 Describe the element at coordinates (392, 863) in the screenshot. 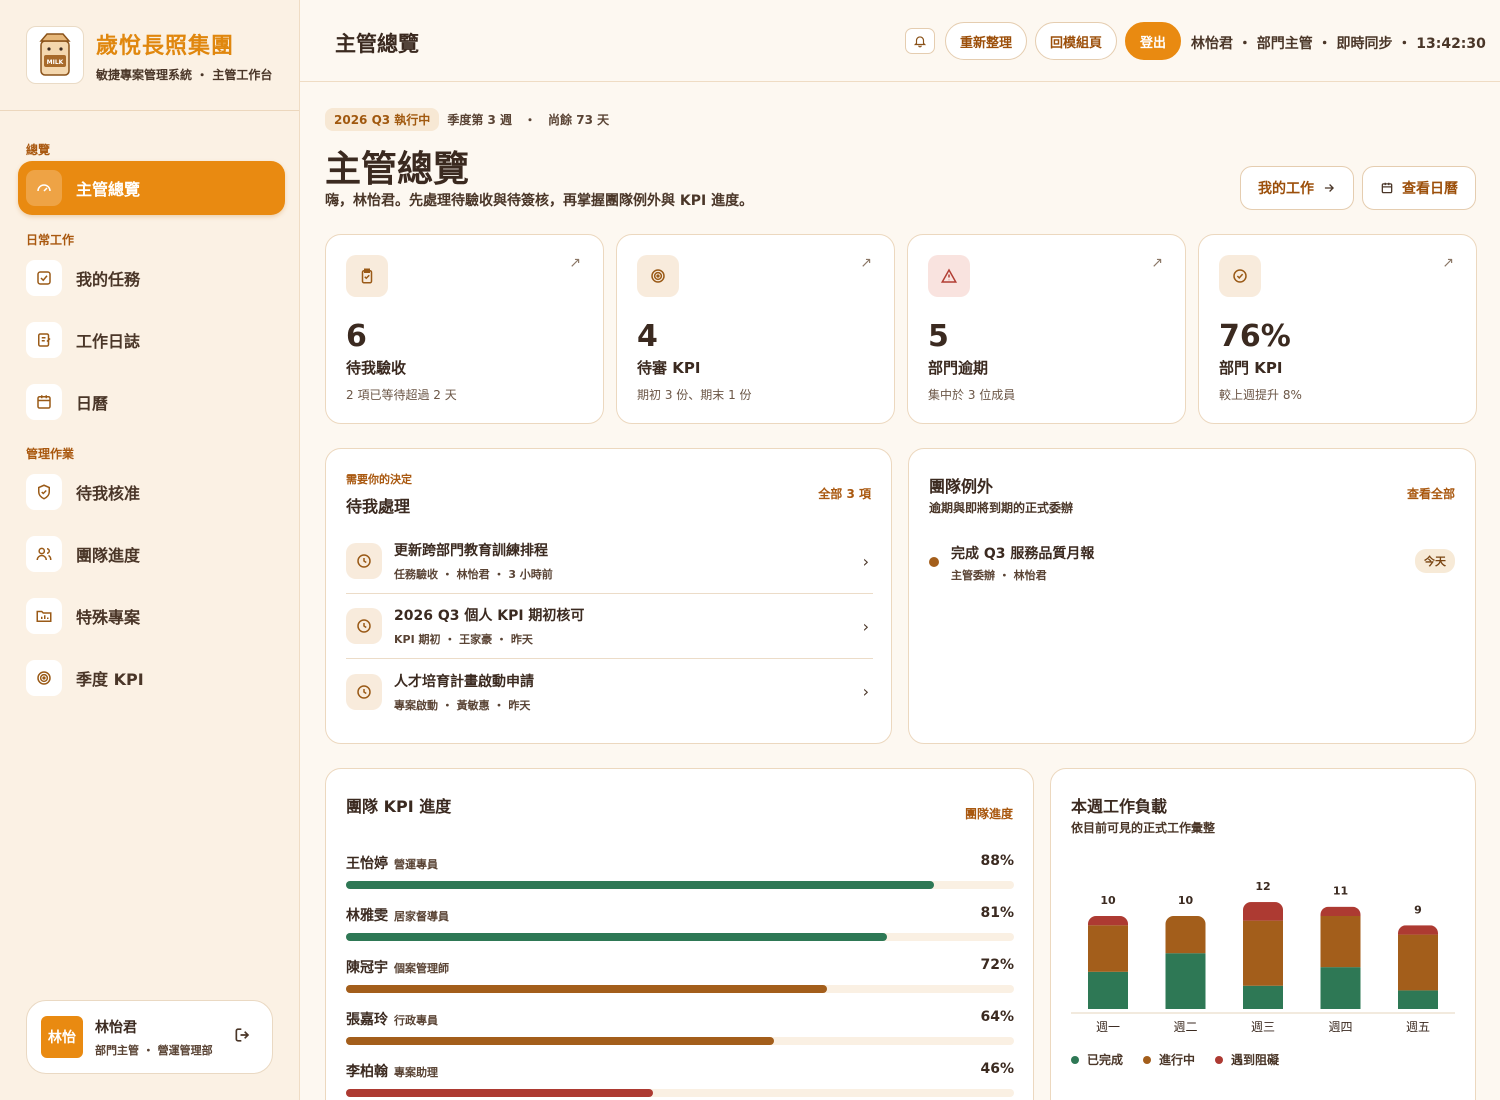

I see `member-name: 王怡婷 營運專員` at that location.